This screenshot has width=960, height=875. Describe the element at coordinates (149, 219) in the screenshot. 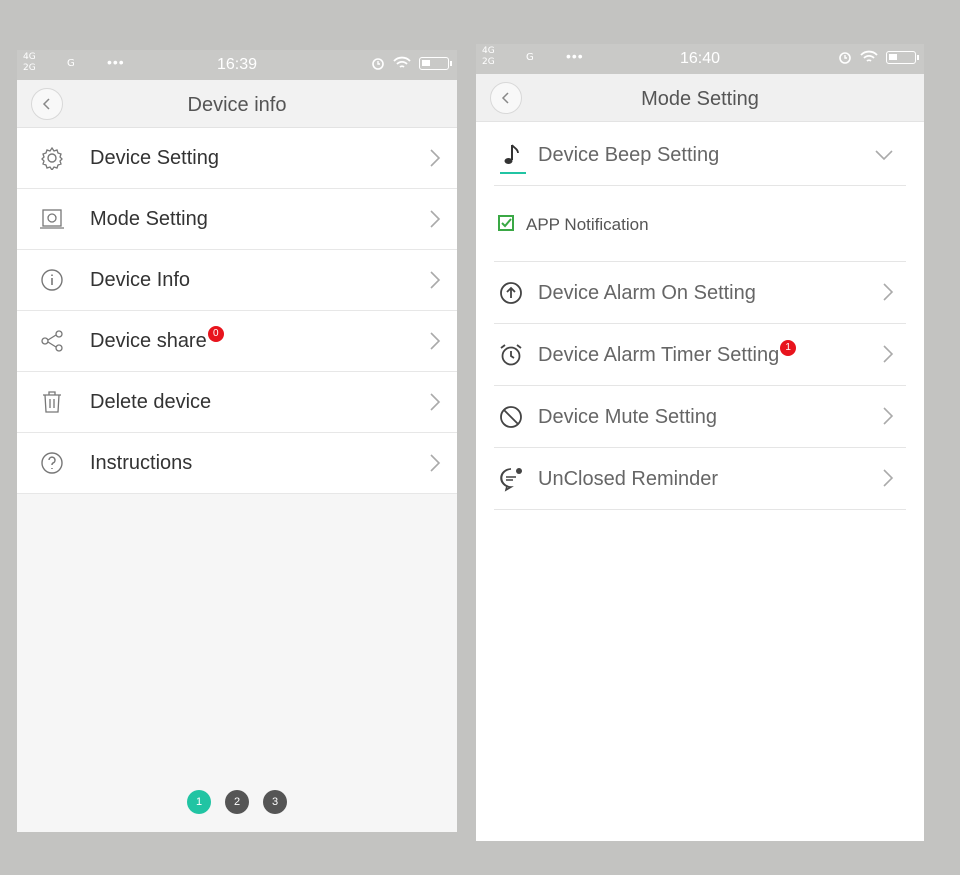

I see `menu-item-label: Mode Setting` at that location.